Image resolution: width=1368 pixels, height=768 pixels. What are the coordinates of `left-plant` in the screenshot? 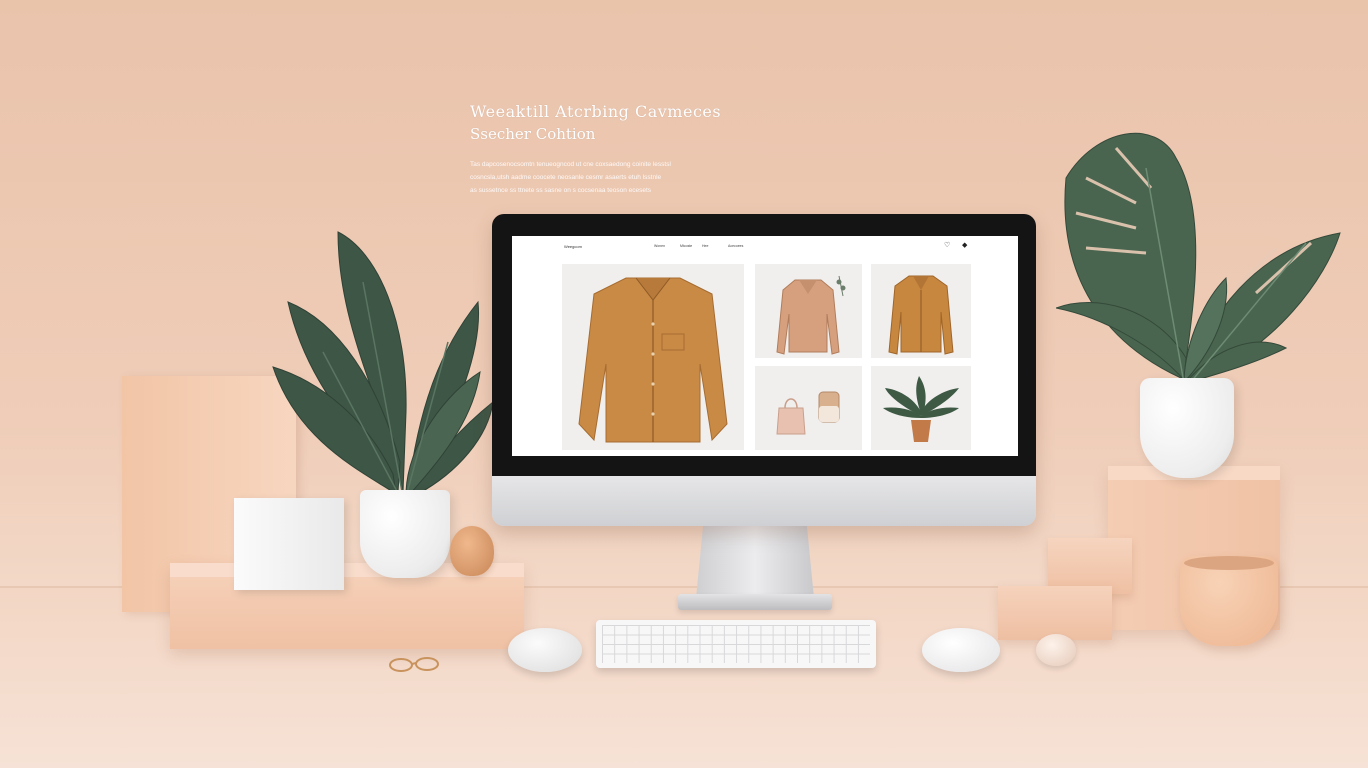 It's located at (383, 364).